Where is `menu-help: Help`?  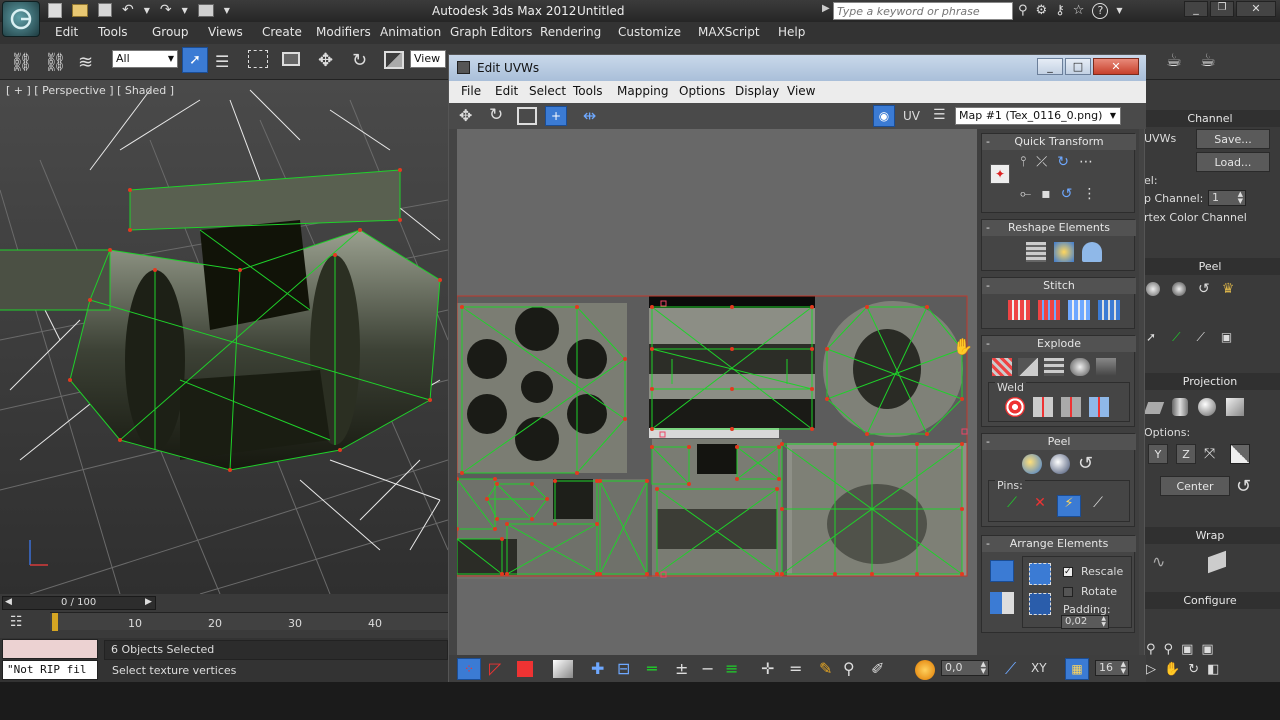
menu-help: Help is located at coordinates (791, 32).